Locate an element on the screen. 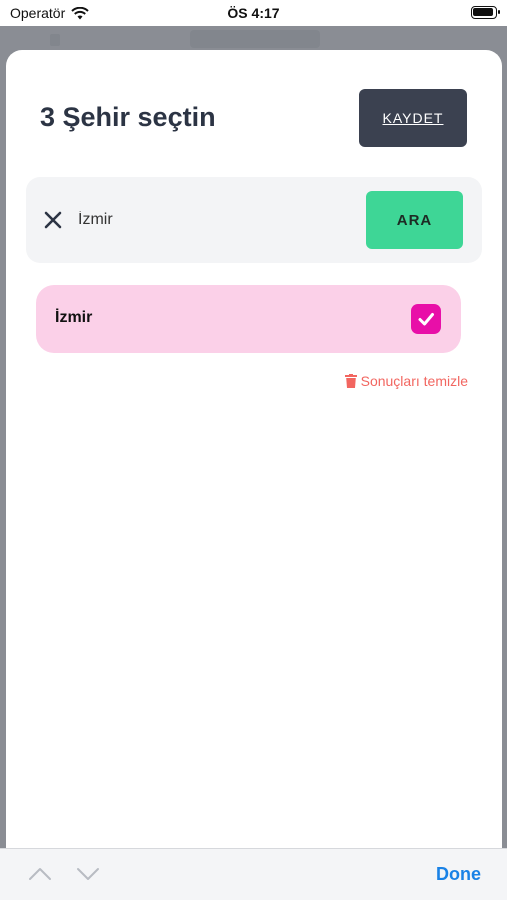  checkmark-icon is located at coordinates (426, 319).